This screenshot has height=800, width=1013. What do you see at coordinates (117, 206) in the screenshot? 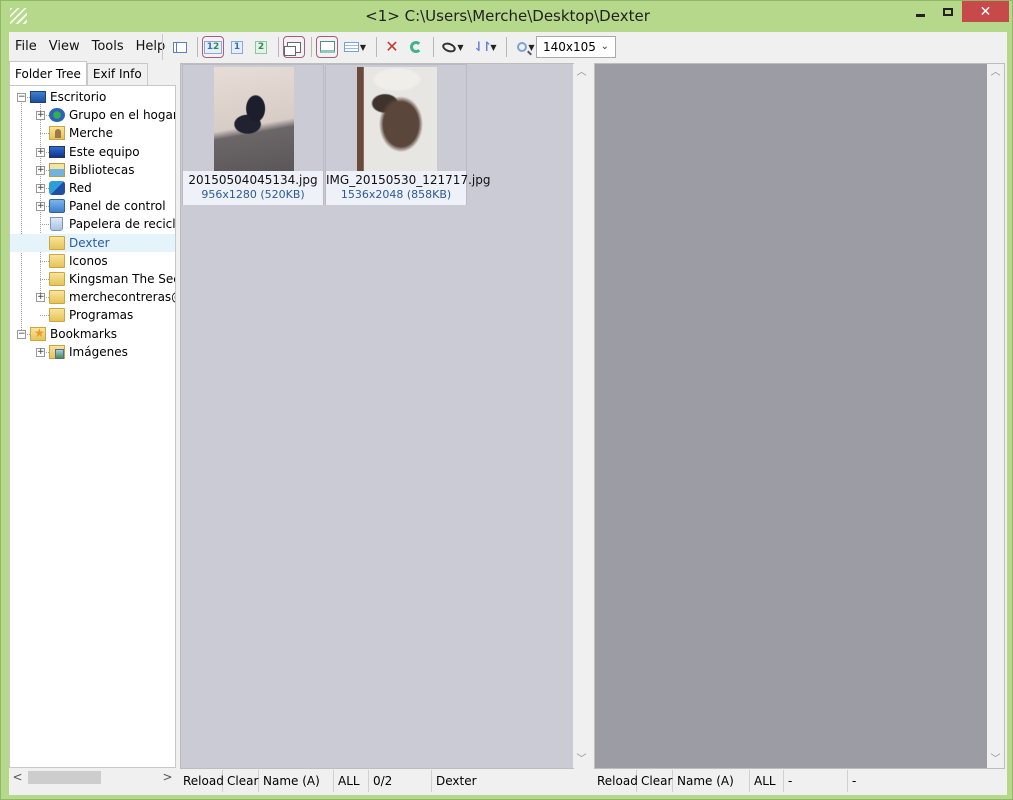
I see `tree-item-label: Panel de control` at bounding box center [117, 206].